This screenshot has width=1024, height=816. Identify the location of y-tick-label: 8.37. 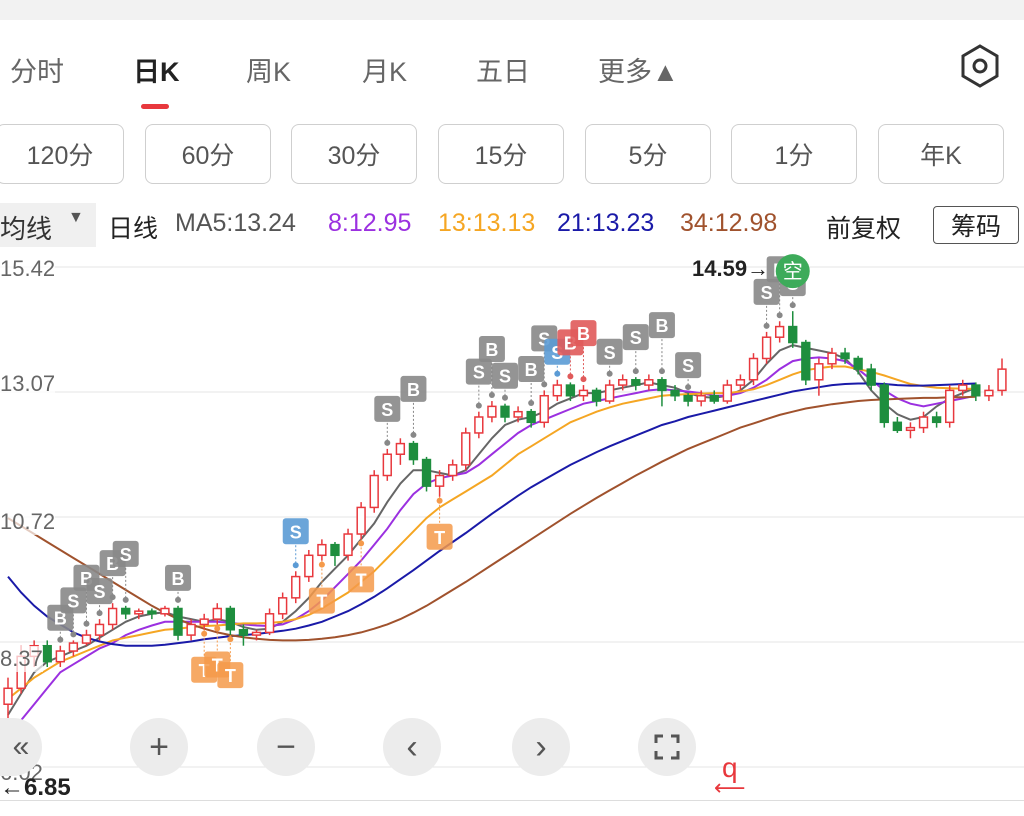
(21, 659).